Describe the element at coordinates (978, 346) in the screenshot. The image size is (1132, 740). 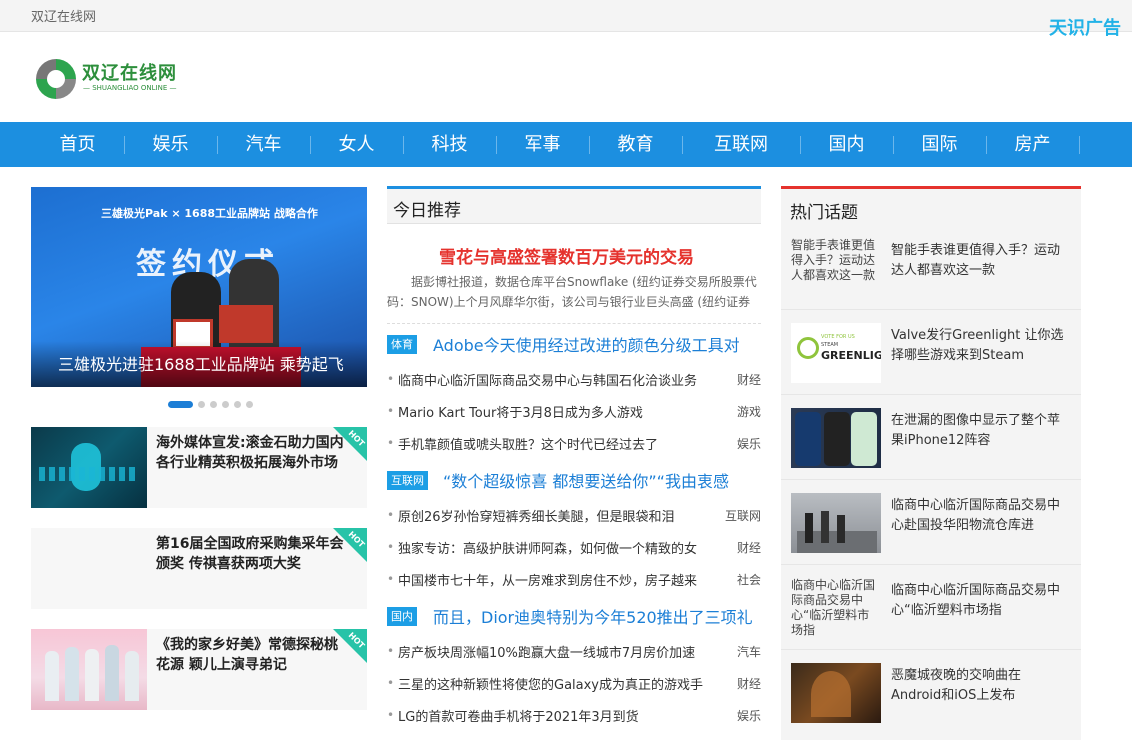
I see `topic-title: Valve发行Greenlight 让你选择哪些游戏来到Steam` at that location.